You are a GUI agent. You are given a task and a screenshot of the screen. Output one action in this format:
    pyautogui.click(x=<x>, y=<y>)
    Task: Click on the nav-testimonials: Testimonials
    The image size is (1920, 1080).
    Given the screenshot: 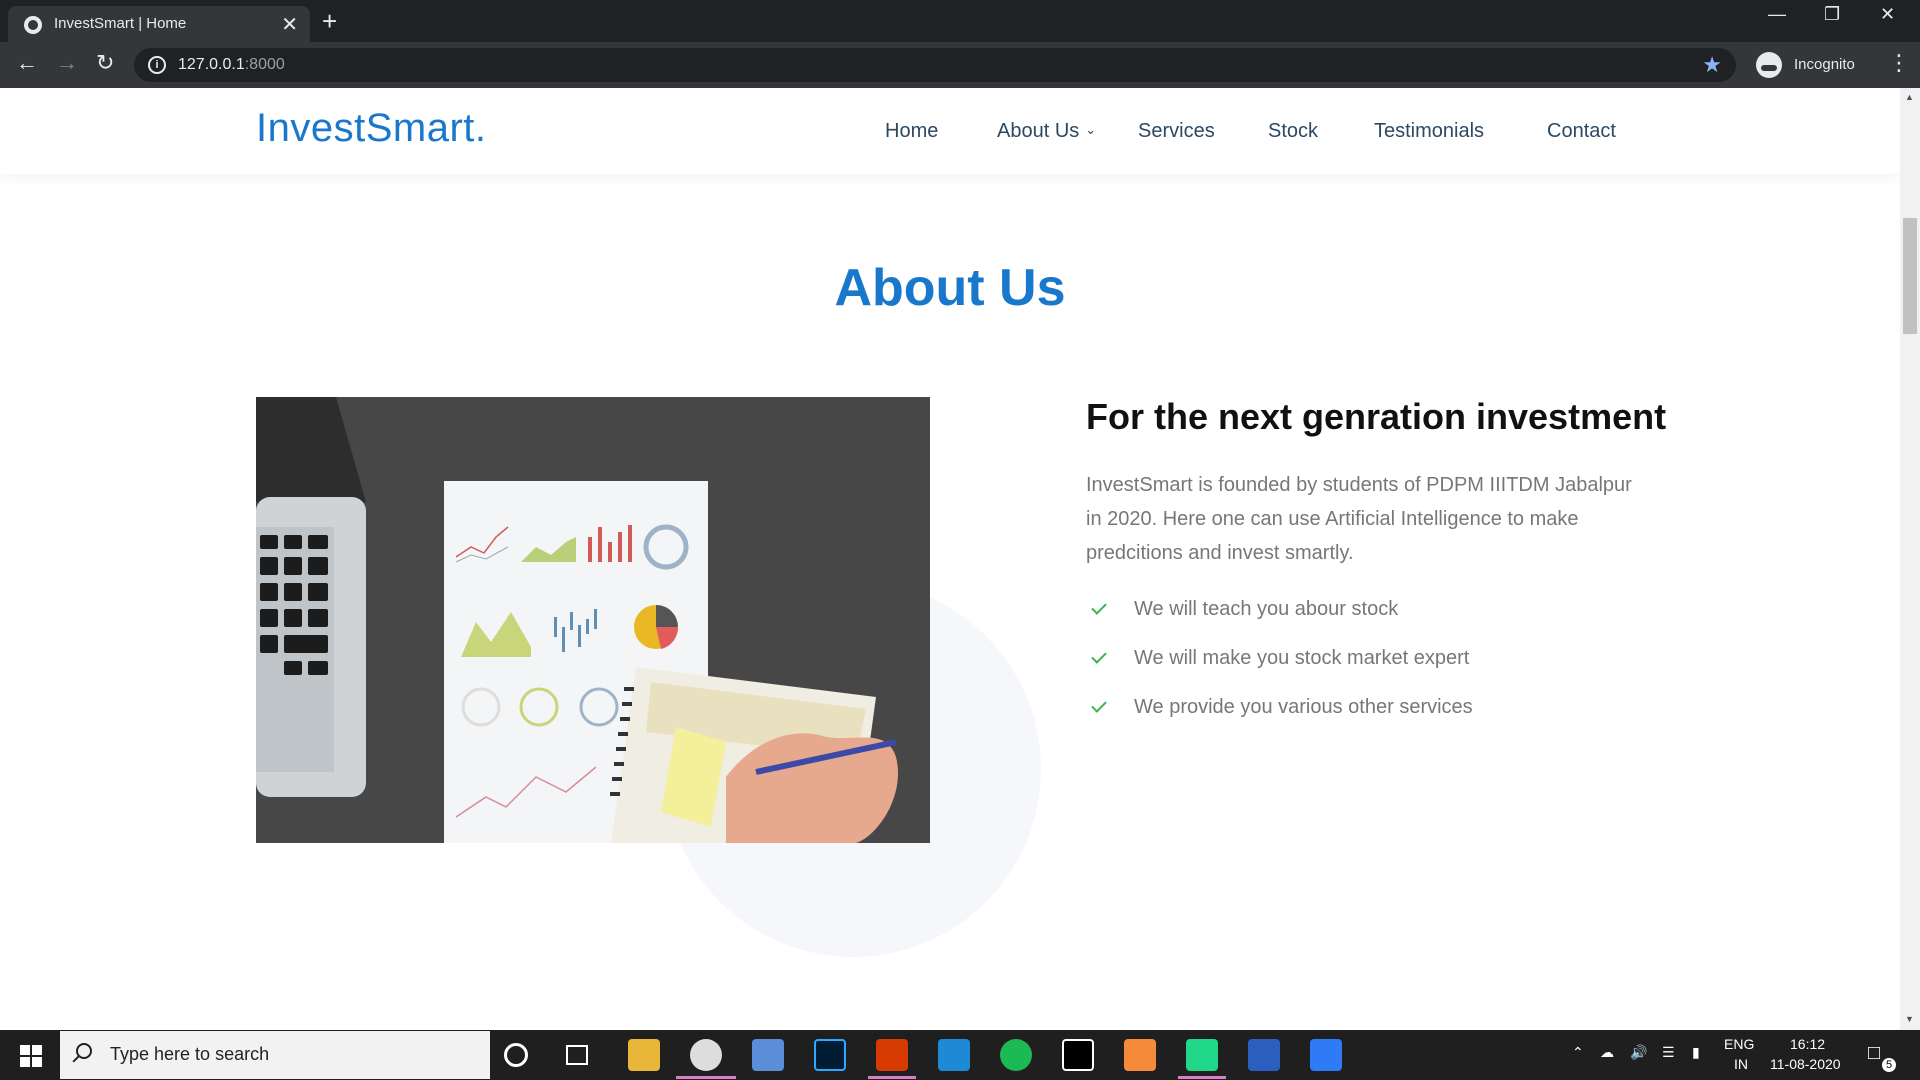 What is the action you would take?
    pyautogui.click(x=1429, y=131)
    